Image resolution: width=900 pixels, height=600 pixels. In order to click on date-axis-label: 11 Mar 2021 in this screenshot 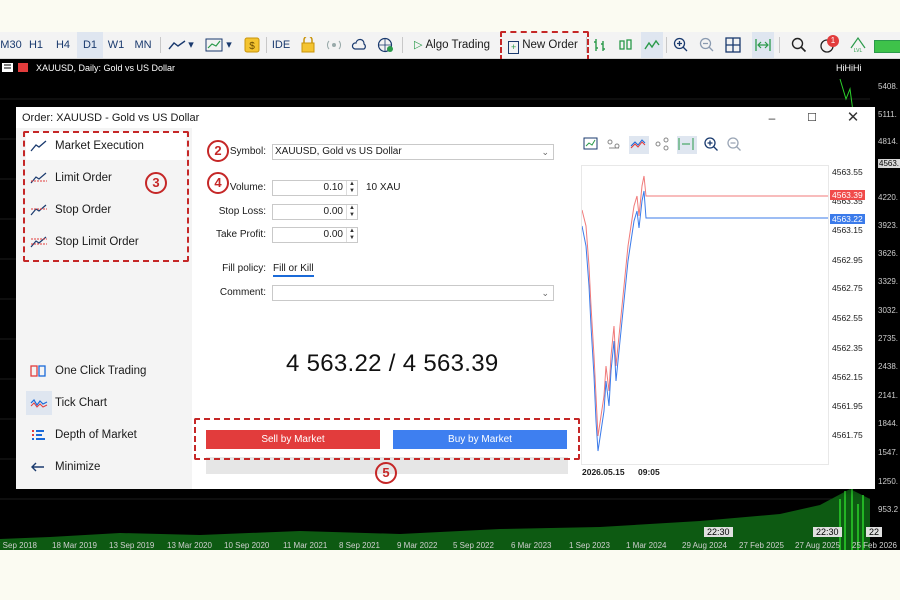, I will do `click(305, 545)`.